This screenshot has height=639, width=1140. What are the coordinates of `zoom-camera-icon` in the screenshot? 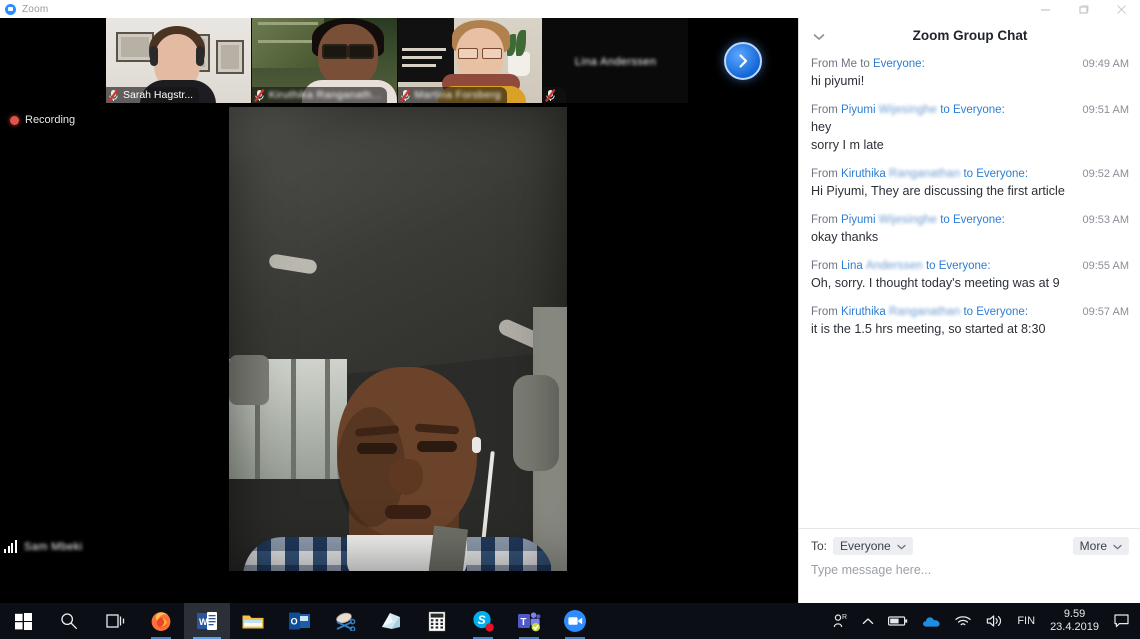 It's located at (575, 621).